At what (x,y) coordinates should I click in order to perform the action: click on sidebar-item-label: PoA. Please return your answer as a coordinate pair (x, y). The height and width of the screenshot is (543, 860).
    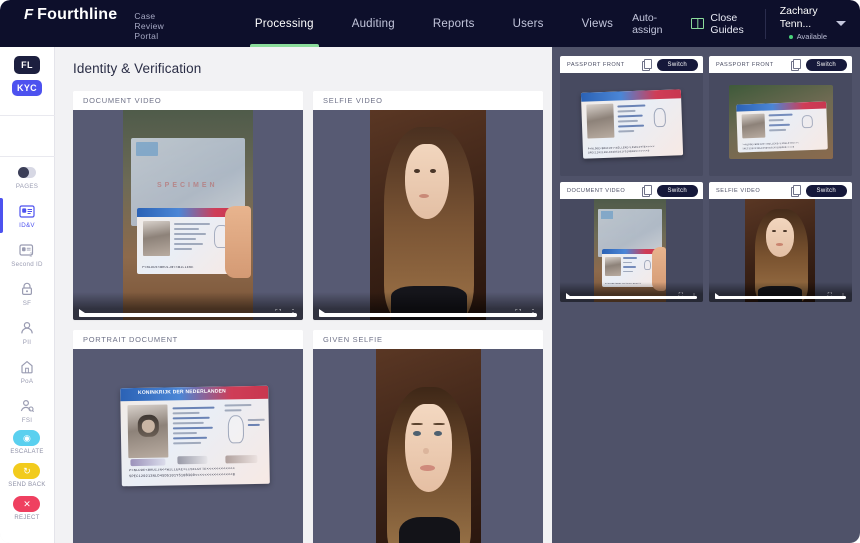
    Looking at the image, I should click on (27, 381).